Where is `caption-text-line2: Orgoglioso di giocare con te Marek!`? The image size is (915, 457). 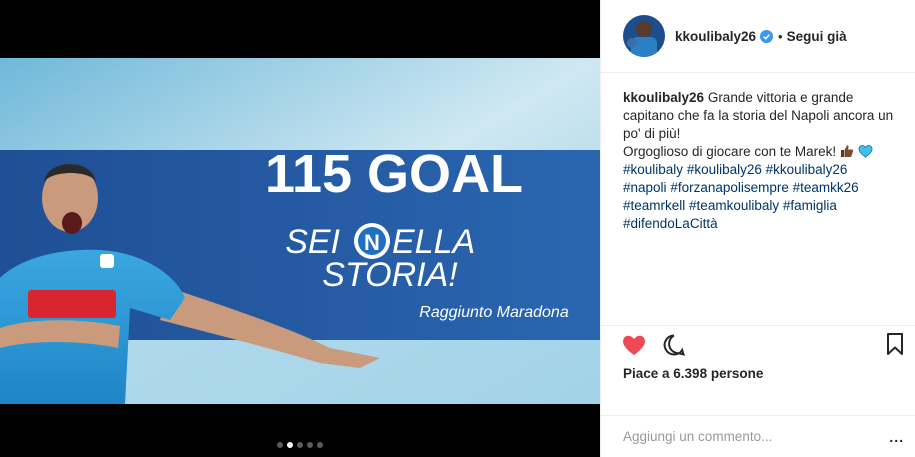
caption-text-line2: Orgoglioso di giocare con te Marek! is located at coordinates (730, 151).